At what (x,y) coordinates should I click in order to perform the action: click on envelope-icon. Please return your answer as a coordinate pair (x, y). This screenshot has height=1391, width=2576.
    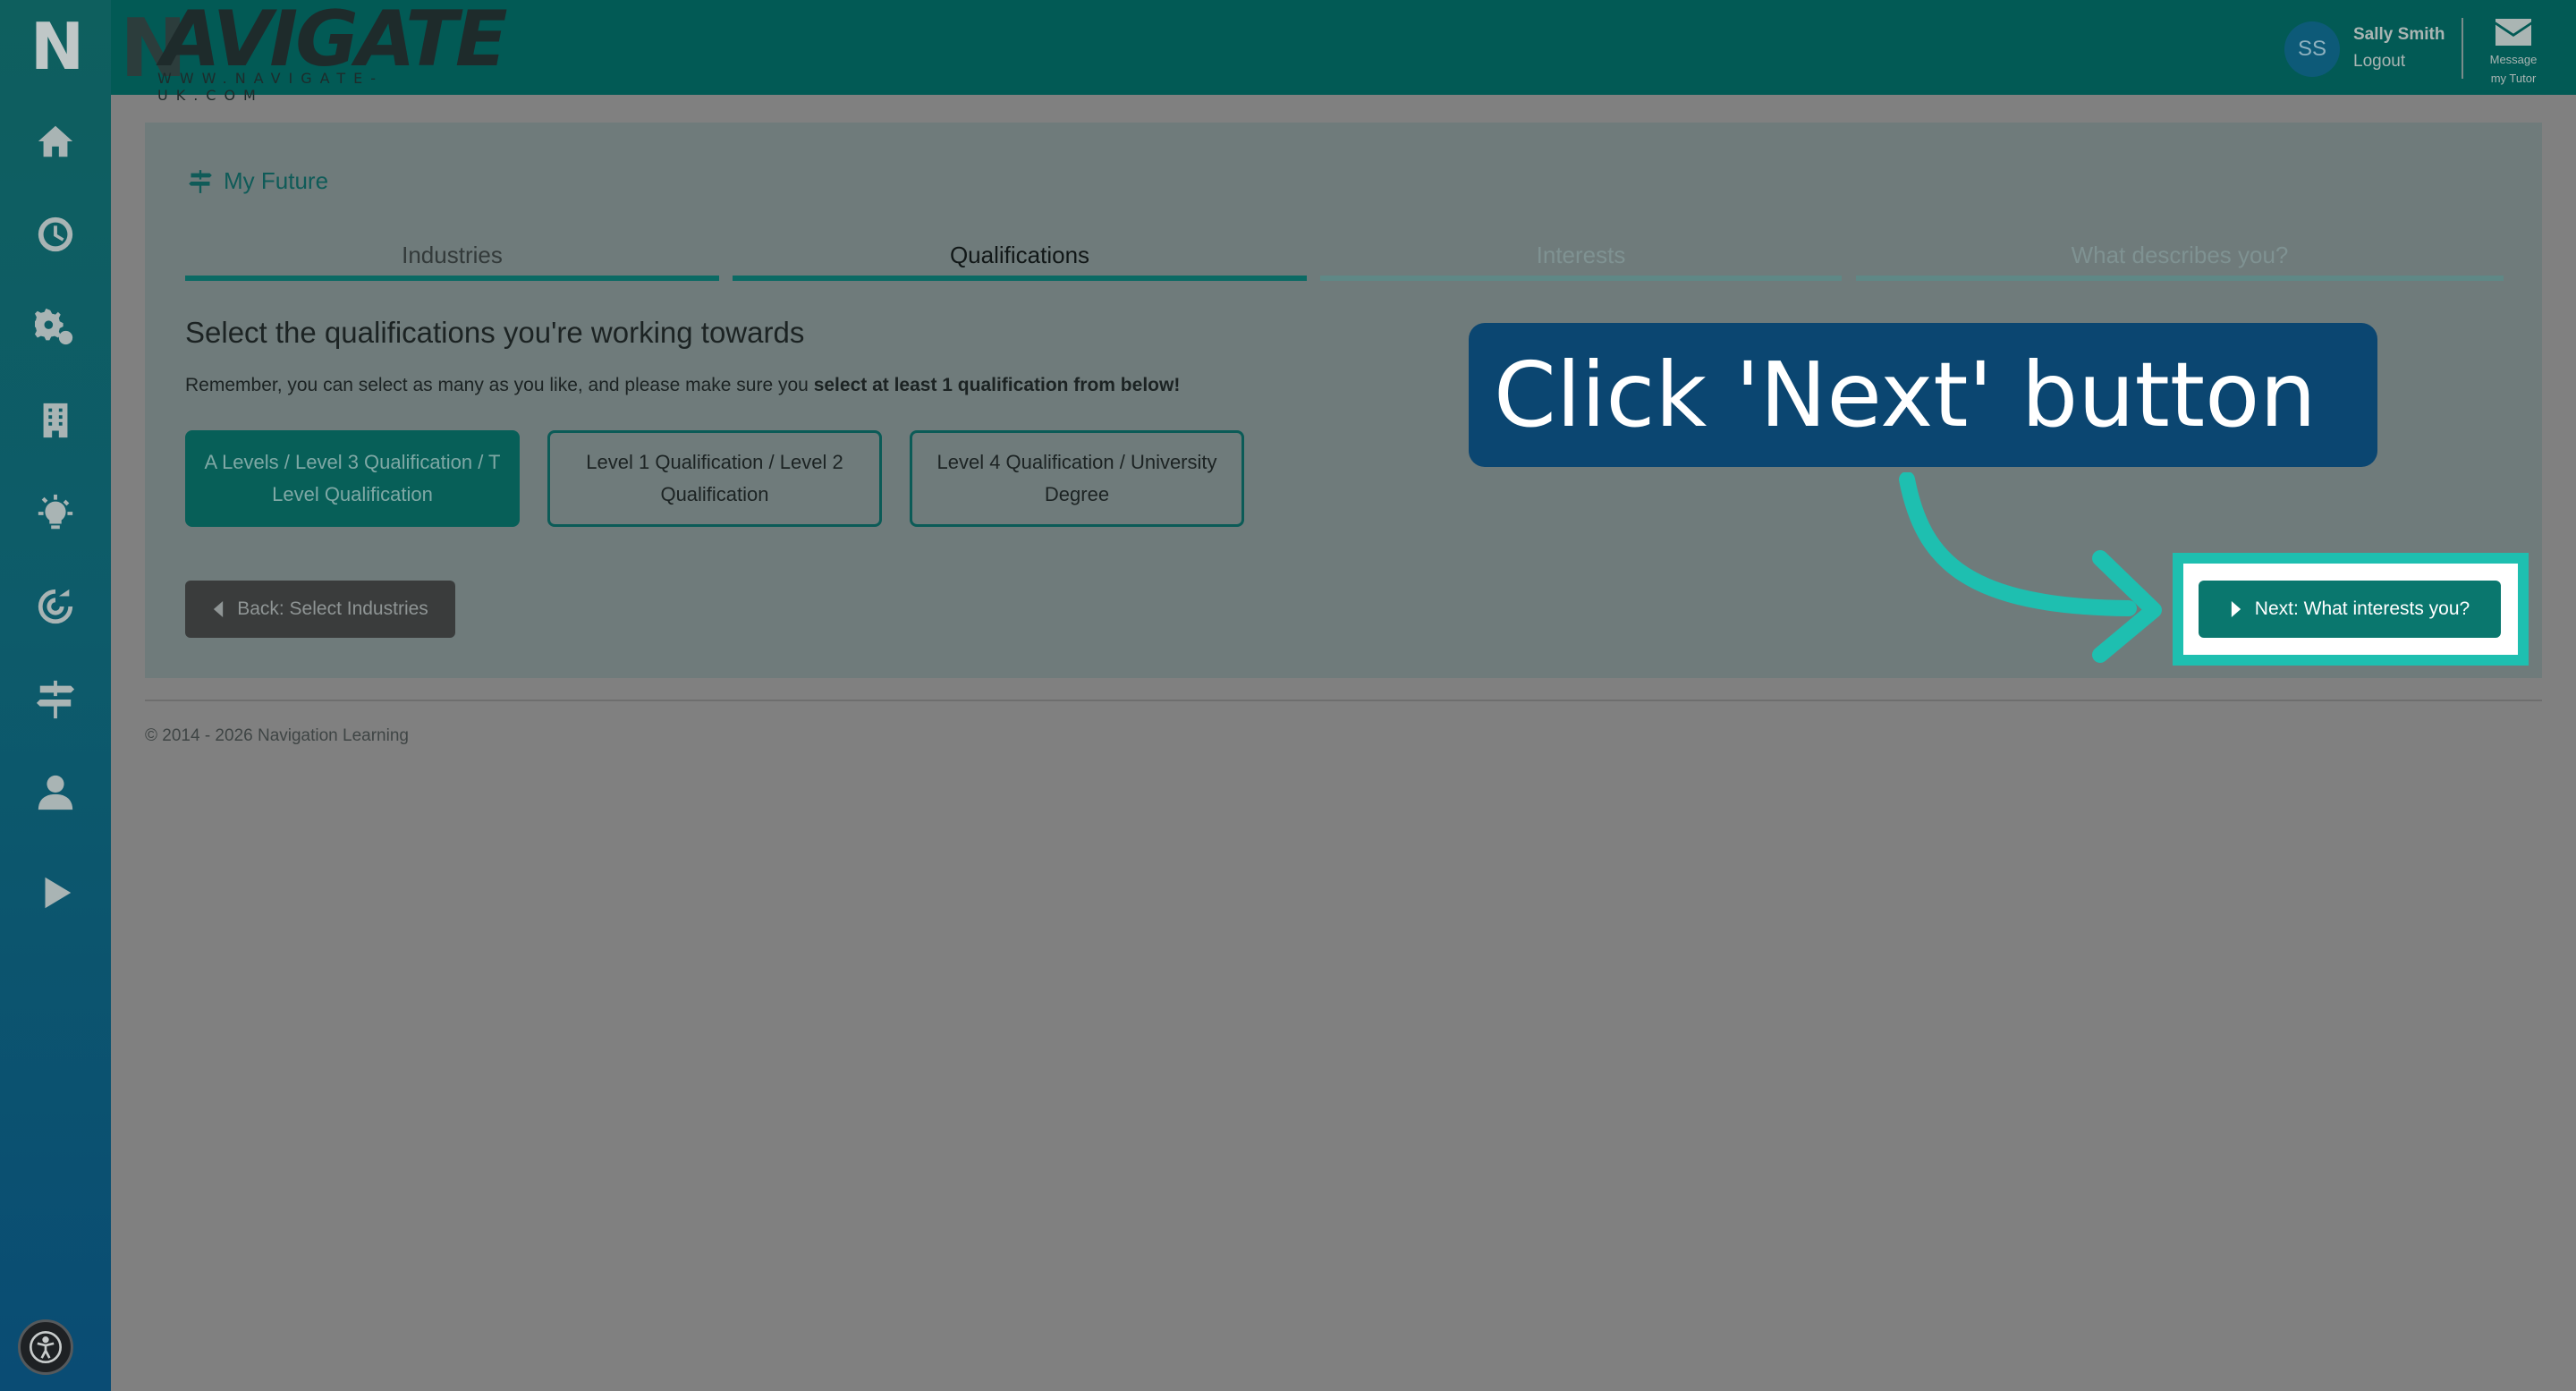
    Looking at the image, I should click on (2513, 32).